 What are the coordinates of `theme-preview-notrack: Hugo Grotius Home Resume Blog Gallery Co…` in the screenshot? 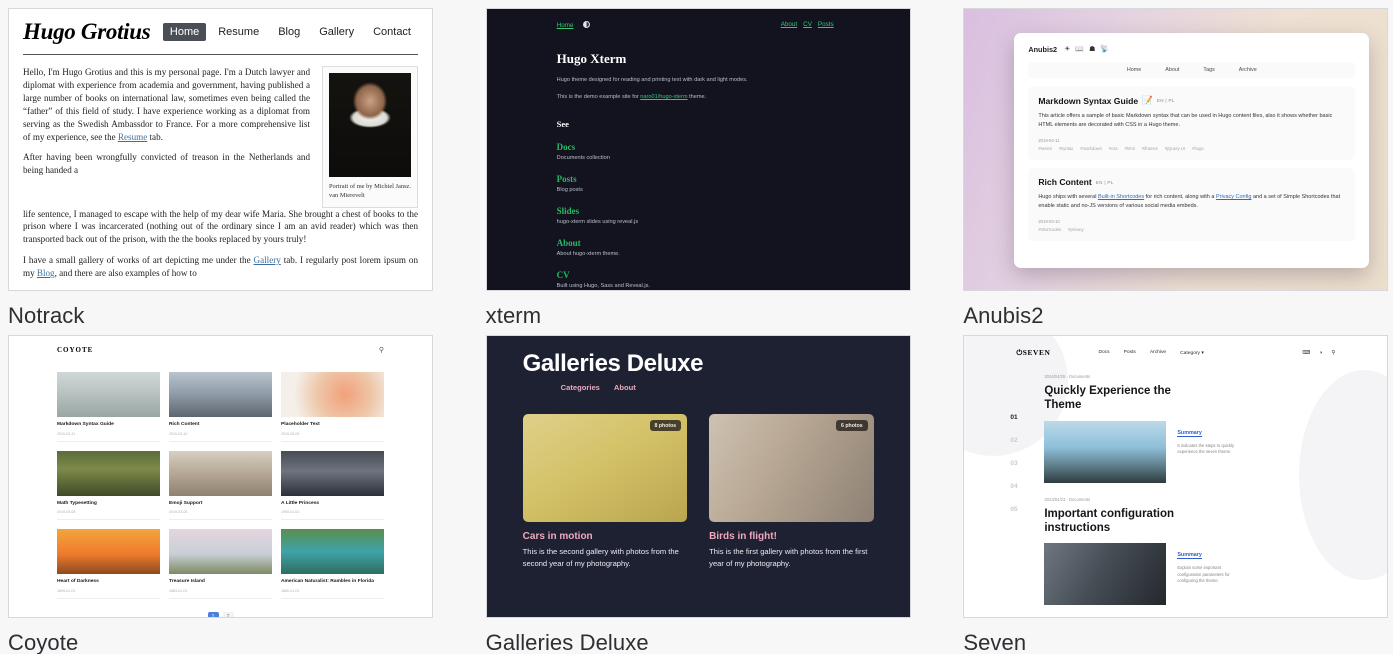 It's located at (220, 149).